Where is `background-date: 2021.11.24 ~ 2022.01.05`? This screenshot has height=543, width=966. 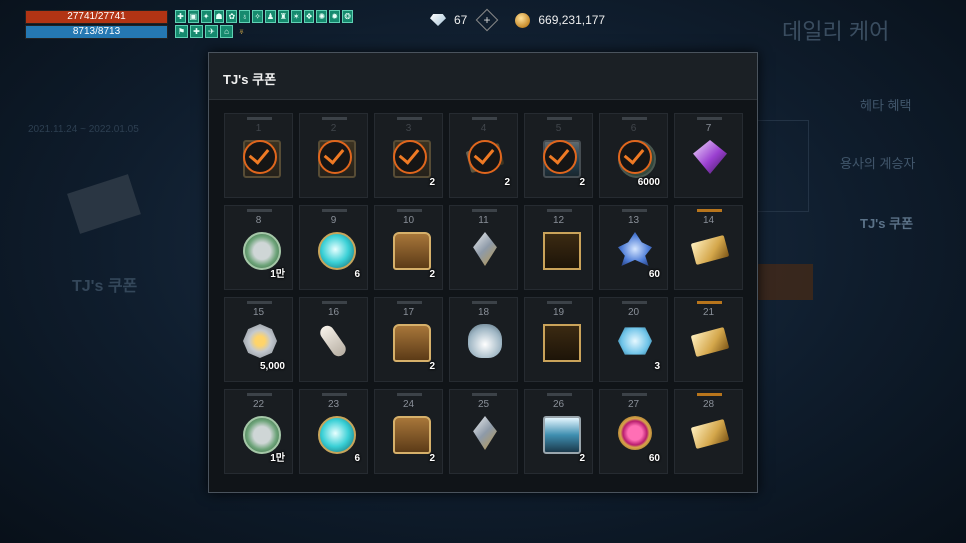
background-date: 2021.11.24 ~ 2022.01.05 is located at coordinates (83, 129).